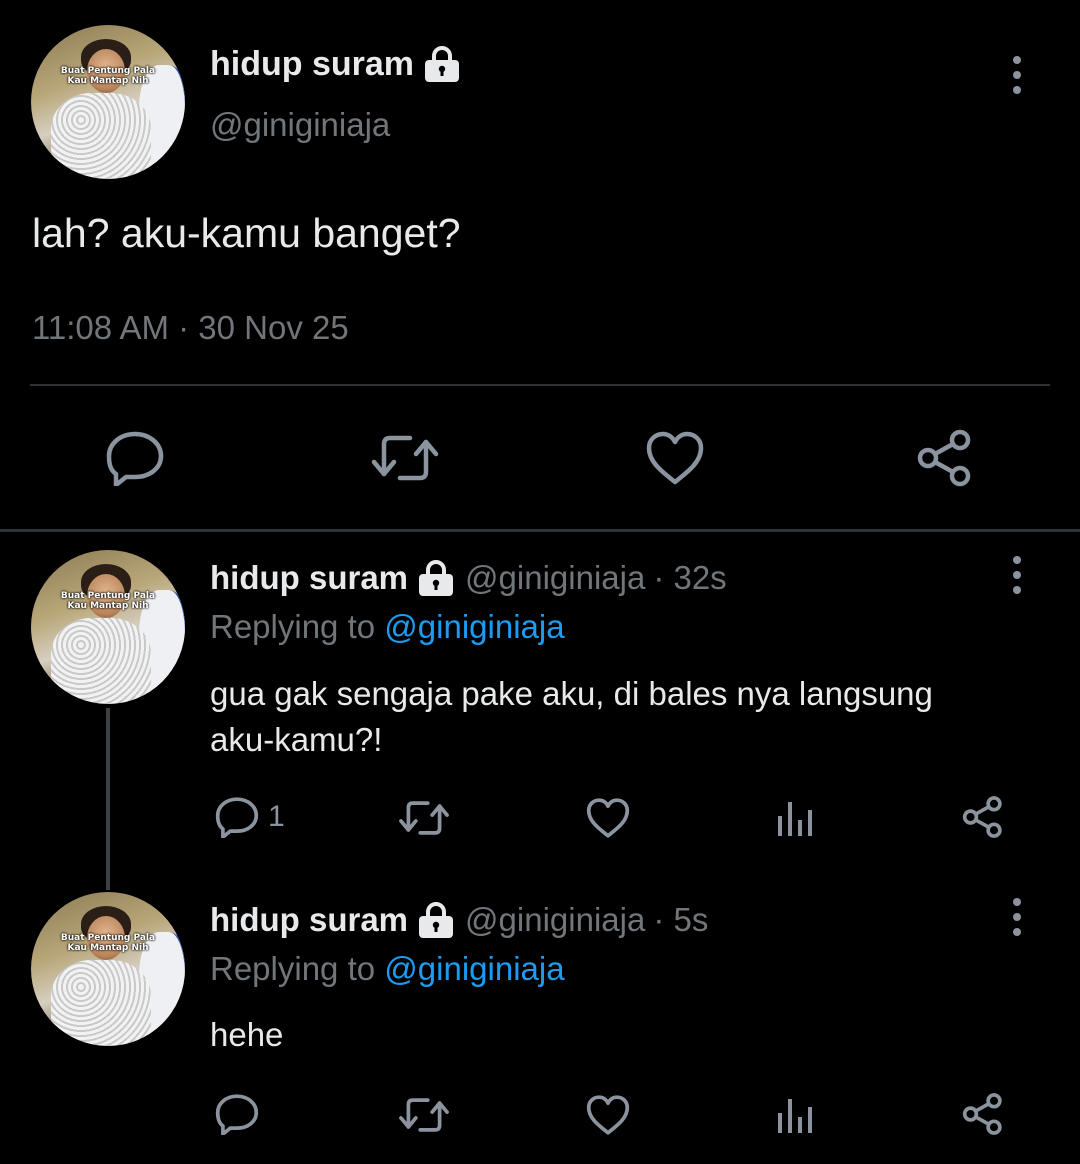 The image size is (1080, 1164). I want to click on tweet-text: lah? aku-kamu banget?, so click(246, 233).